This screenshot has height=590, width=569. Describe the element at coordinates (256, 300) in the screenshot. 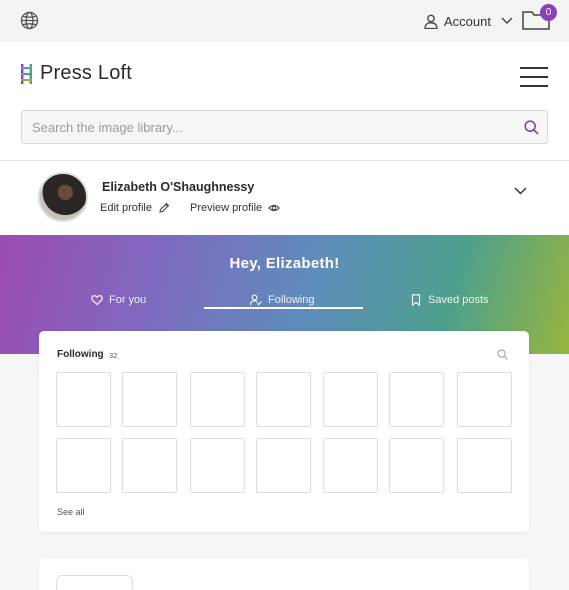

I see `user-check-icon` at that location.